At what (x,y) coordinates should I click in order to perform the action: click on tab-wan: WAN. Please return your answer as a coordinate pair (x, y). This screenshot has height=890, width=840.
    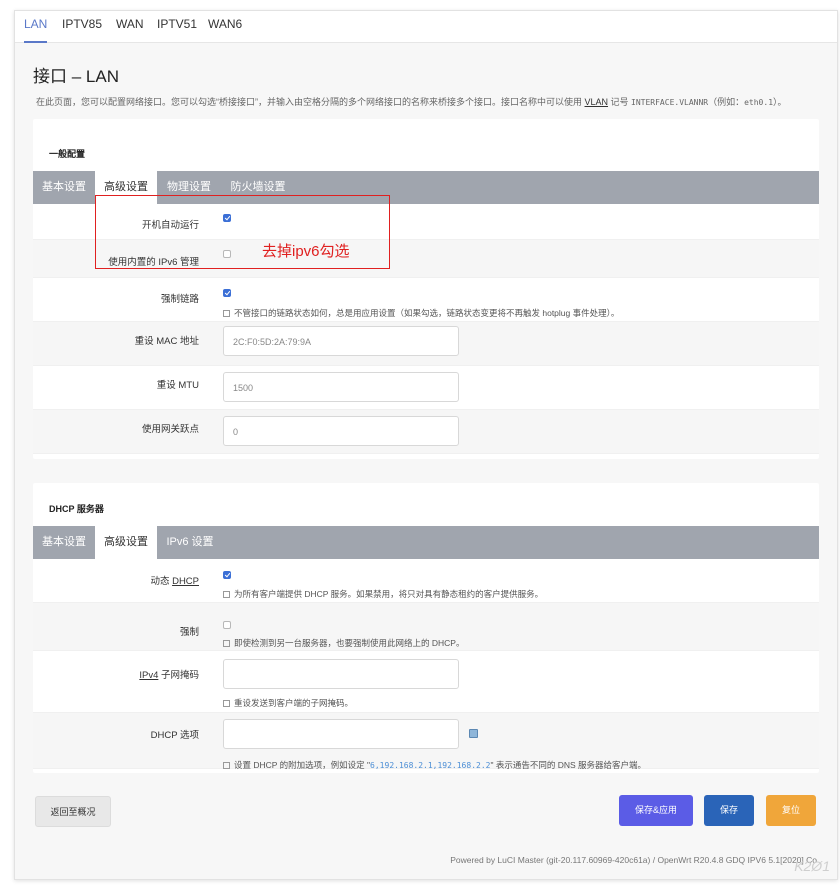
    Looking at the image, I should click on (130, 27).